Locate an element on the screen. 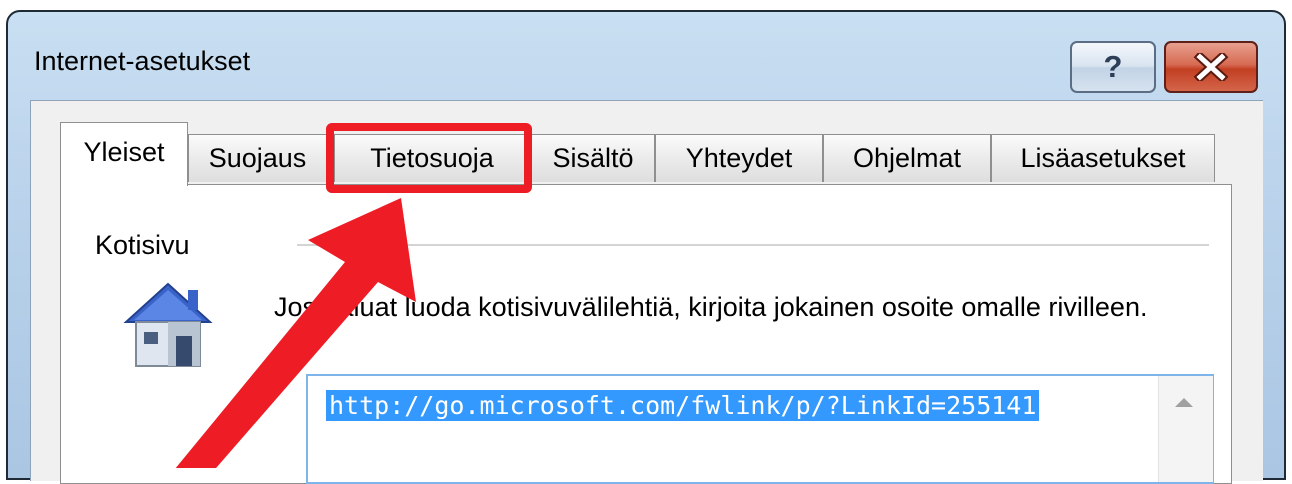  tab-label: Sisältö is located at coordinates (593, 158).